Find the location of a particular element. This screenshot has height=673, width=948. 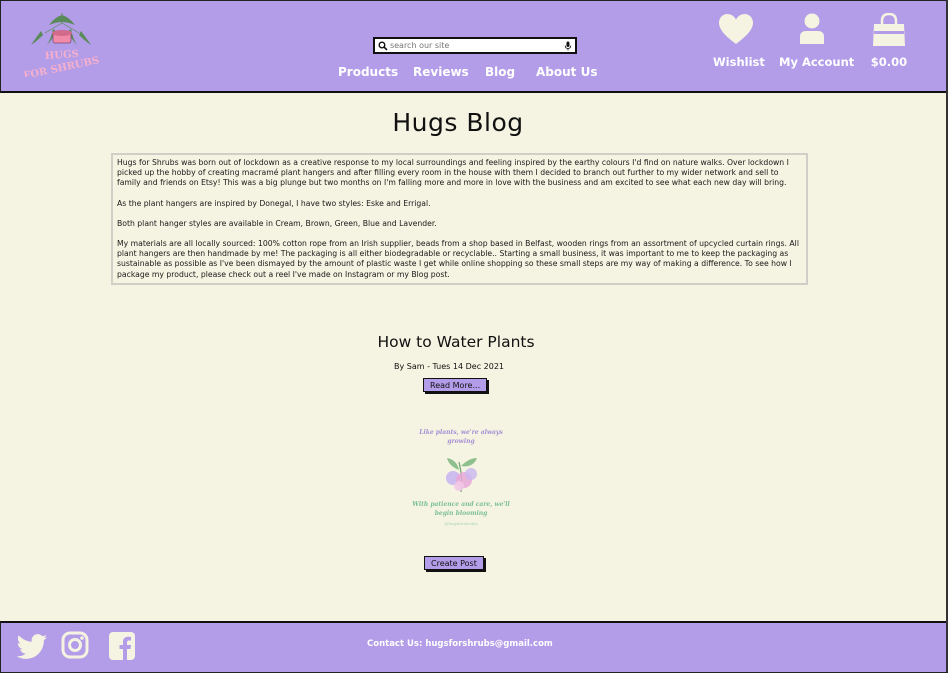

contact-info: Contact Us: hugsforshrubs@gmail.com is located at coordinates (460, 644).